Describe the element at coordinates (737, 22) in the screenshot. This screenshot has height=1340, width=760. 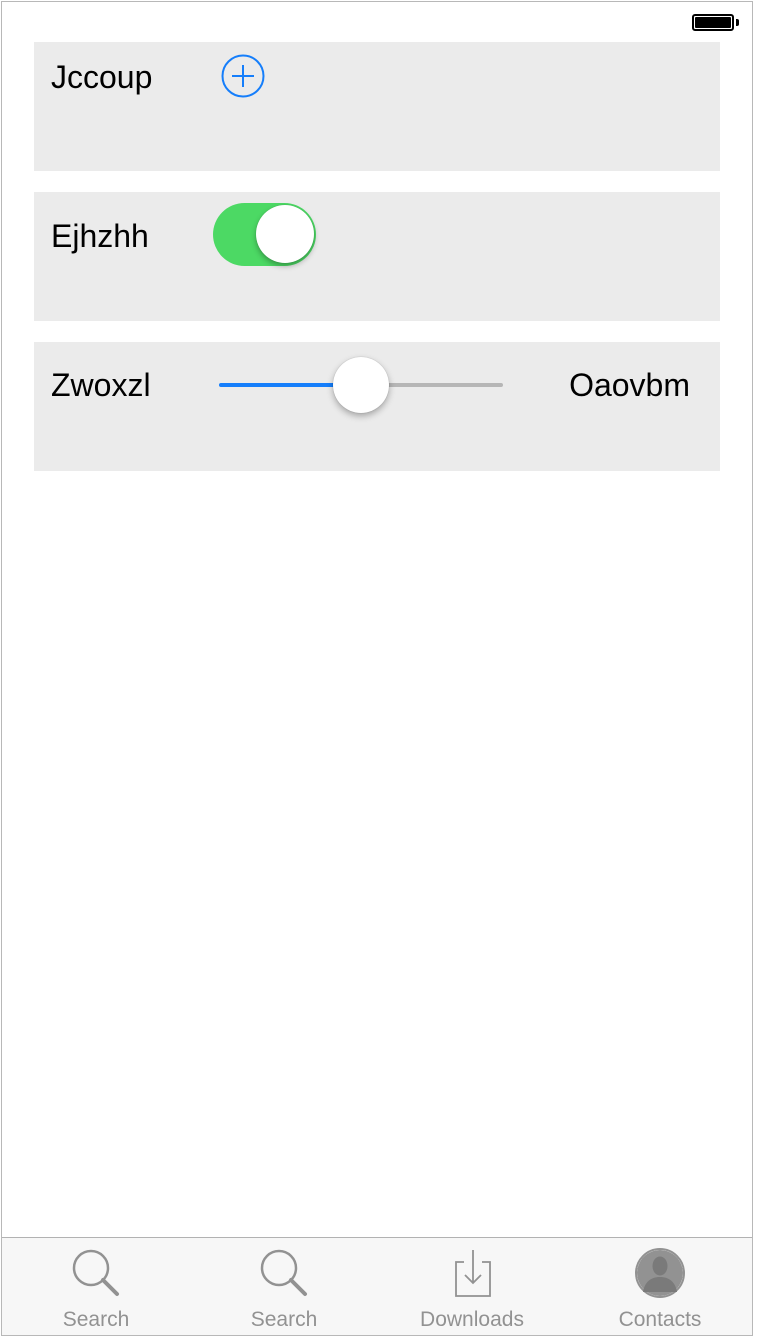
I see `battery-nub` at that location.